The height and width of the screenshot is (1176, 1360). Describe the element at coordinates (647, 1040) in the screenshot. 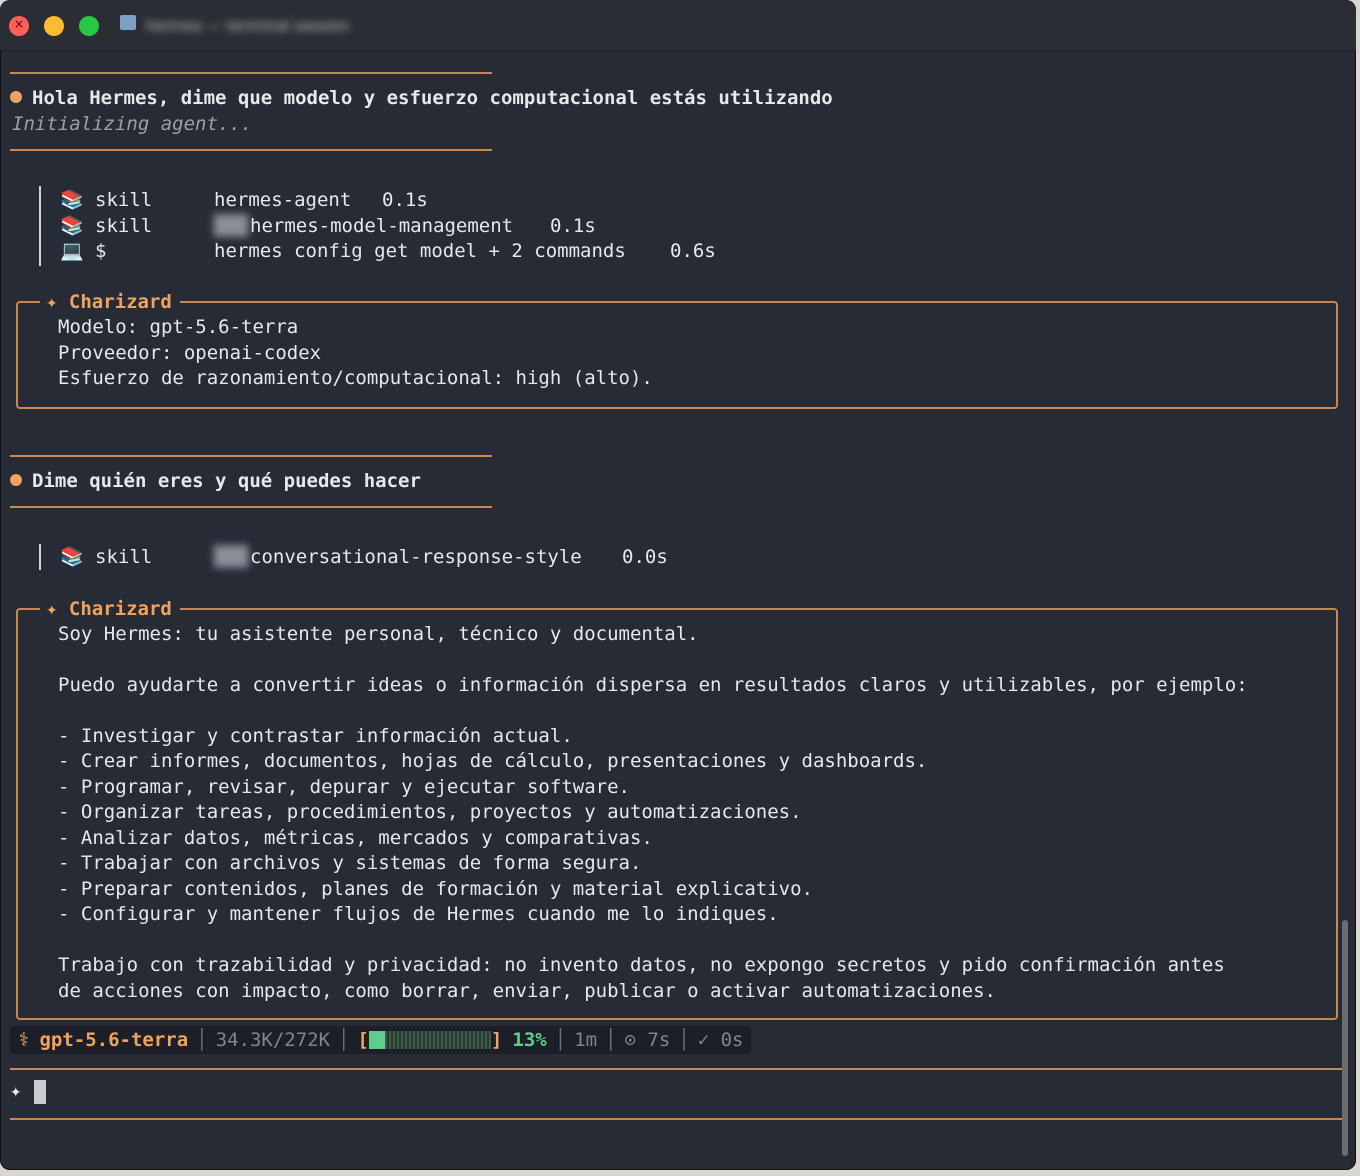

I see `timer-indicator: ⊙ 7s` at that location.